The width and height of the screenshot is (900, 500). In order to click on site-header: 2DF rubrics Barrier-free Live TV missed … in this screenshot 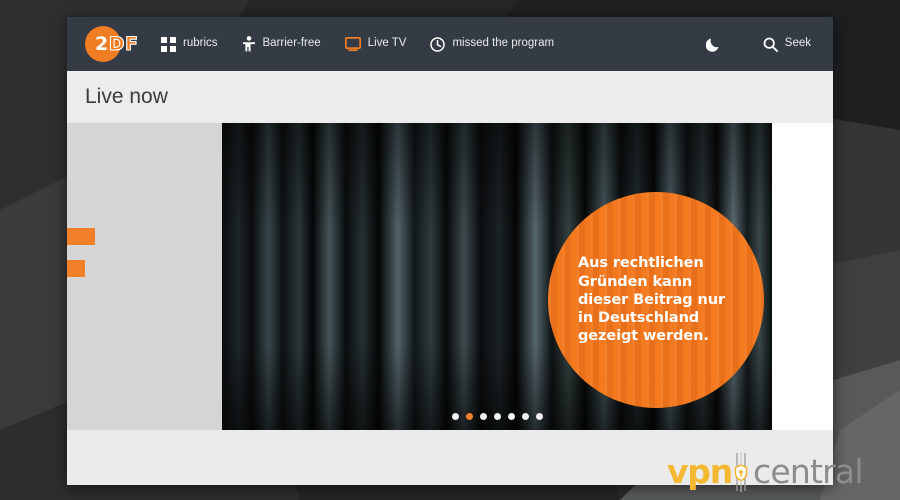, I will do `click(450, 44)`.